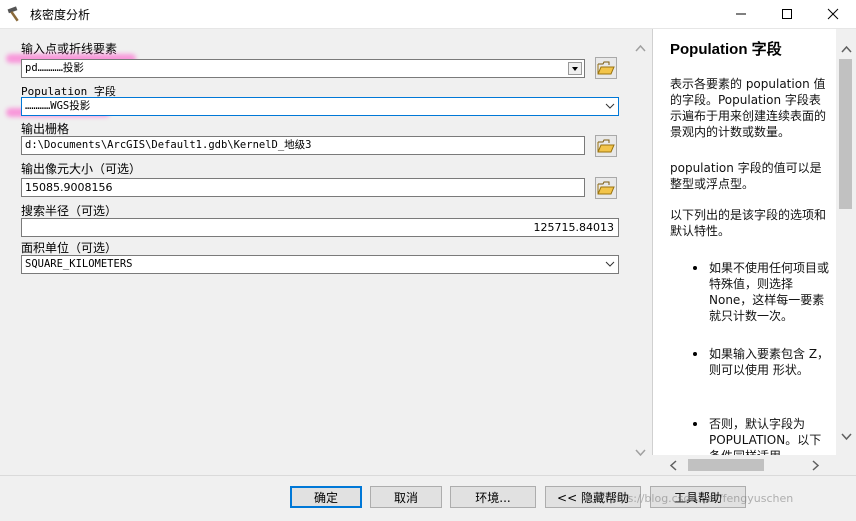 The image size is (856, 521). What do you see at coordinates (303, 68) in the screenshot?
I see `input-features-combobox: pd…………投影` at bounding box center [303, 68].